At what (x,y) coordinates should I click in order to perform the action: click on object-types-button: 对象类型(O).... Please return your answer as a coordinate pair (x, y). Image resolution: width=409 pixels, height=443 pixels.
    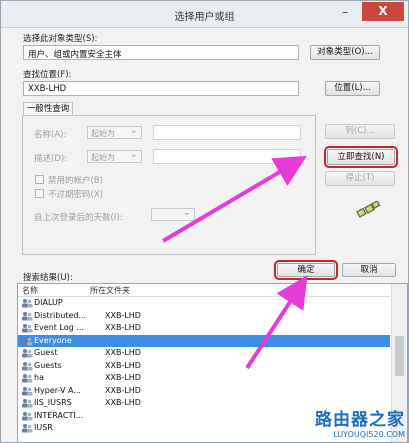
    Looking at the image, I should click on (345, 52).